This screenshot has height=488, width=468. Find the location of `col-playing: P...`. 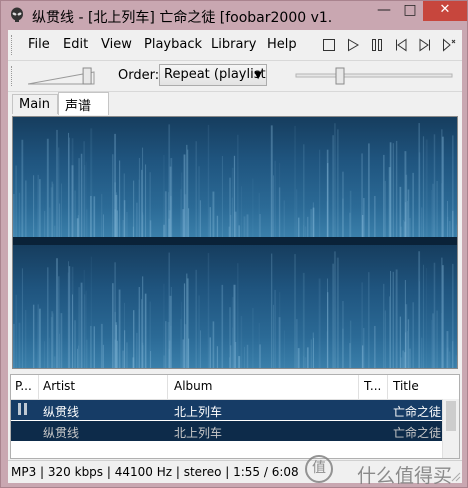

col-playing: P... is located at coordinates (26, 386).